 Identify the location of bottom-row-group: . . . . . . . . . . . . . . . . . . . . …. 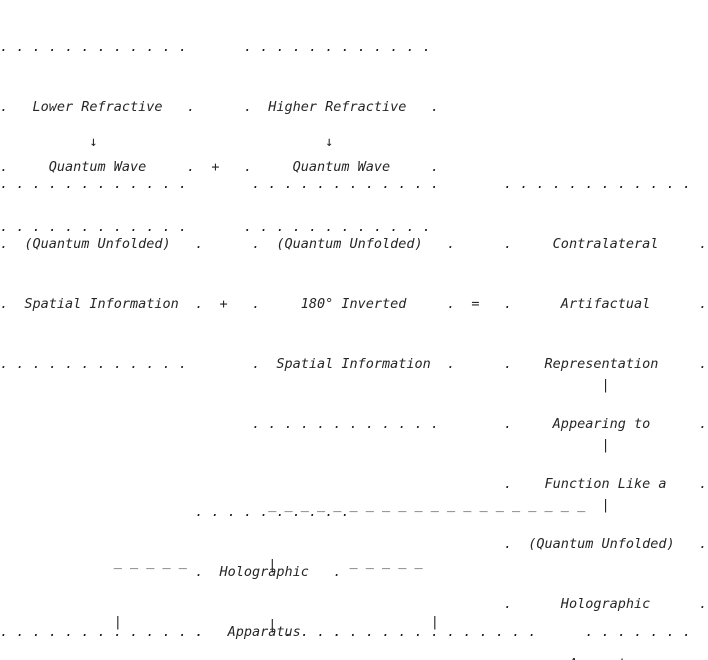
(354, 621).